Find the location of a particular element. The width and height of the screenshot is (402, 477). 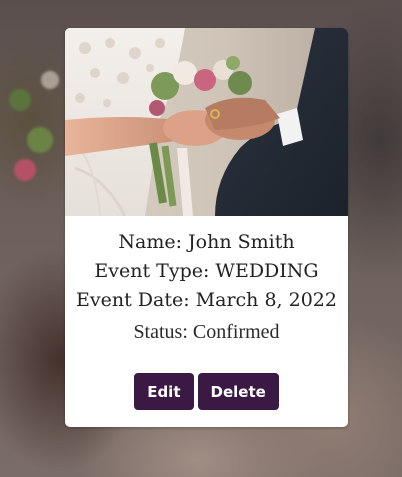

delete-button: Delete is located at coordinates (238, 391).